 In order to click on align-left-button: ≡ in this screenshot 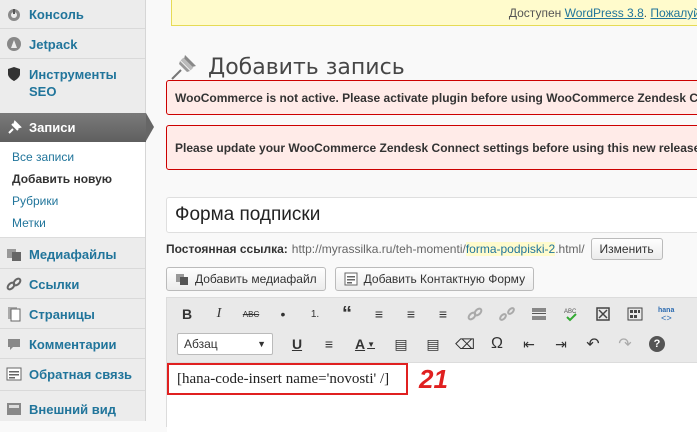, I will do `click(379, 314)`.